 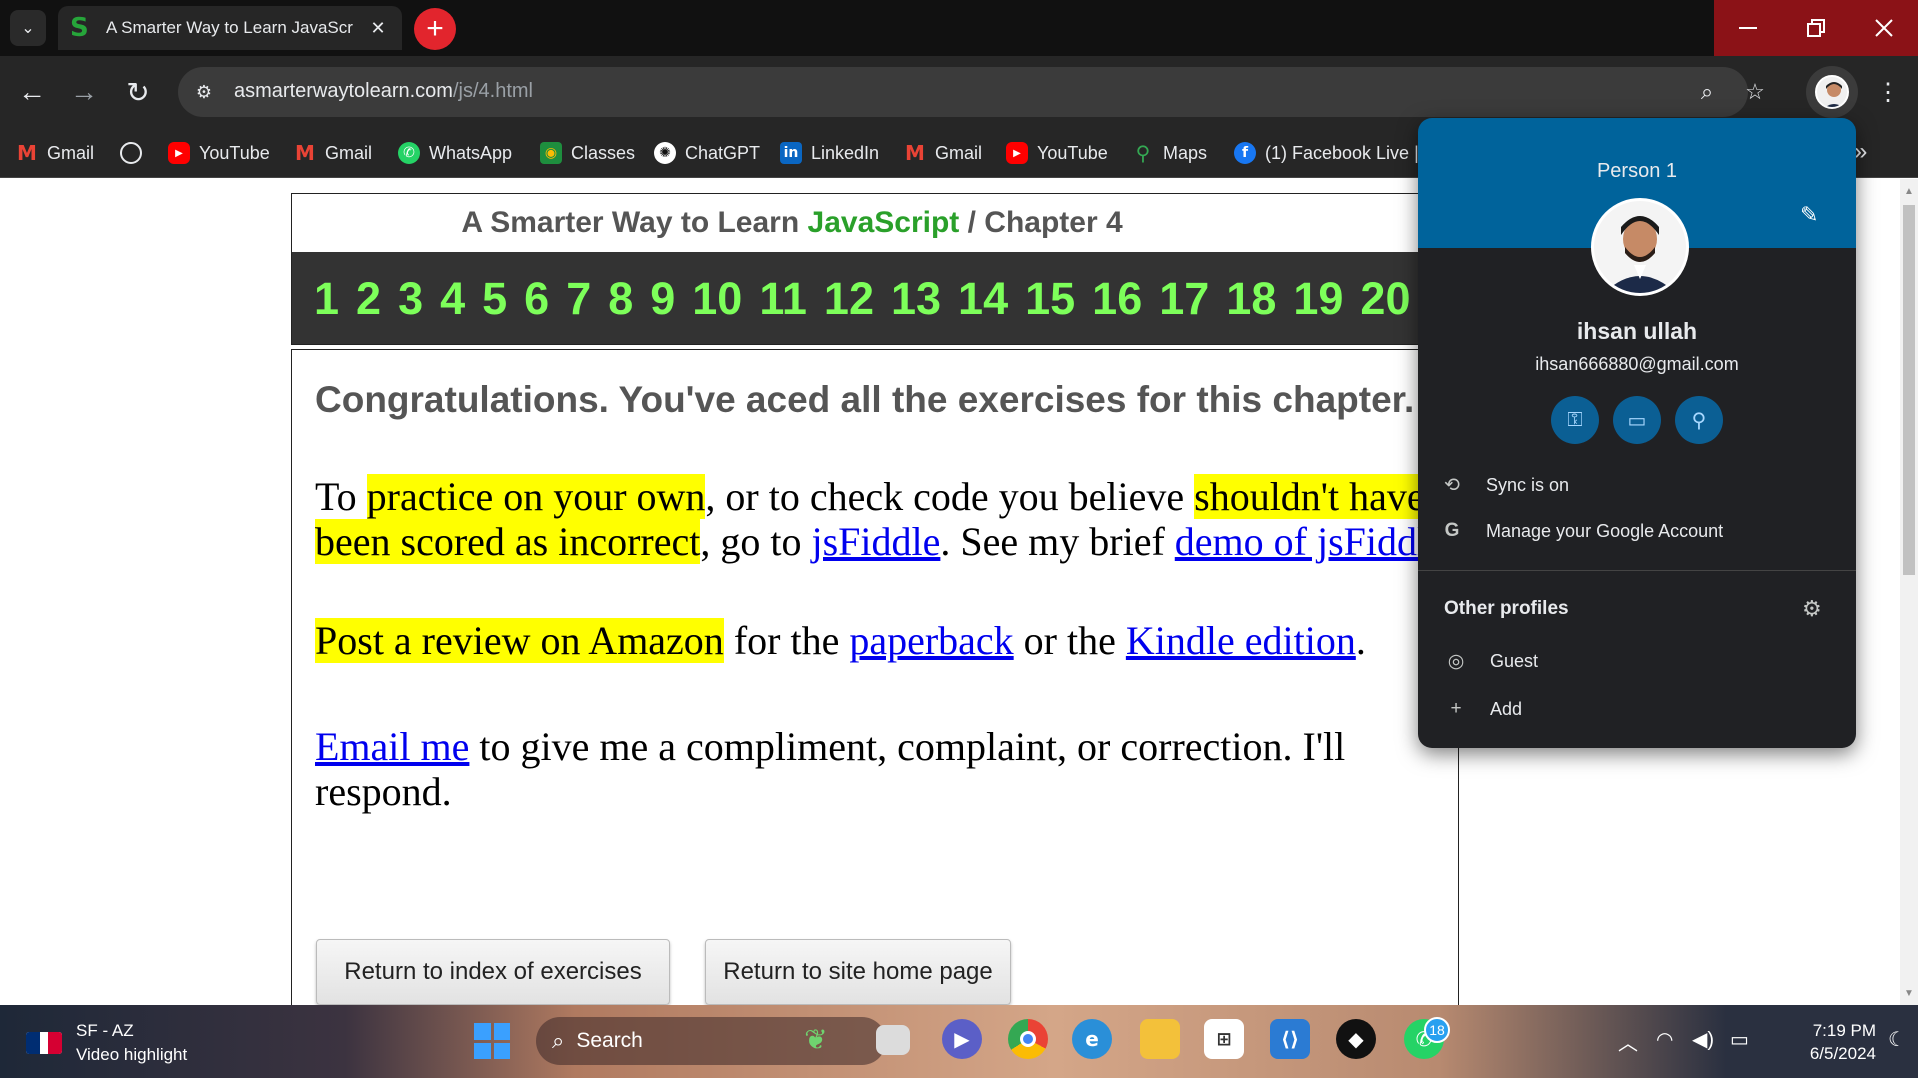 What do you see at coordinates (455, 153) in the screenshot?
I see `bookmark-whatsapp: ✆ WhatsApp` at bounding box center [455, 153].